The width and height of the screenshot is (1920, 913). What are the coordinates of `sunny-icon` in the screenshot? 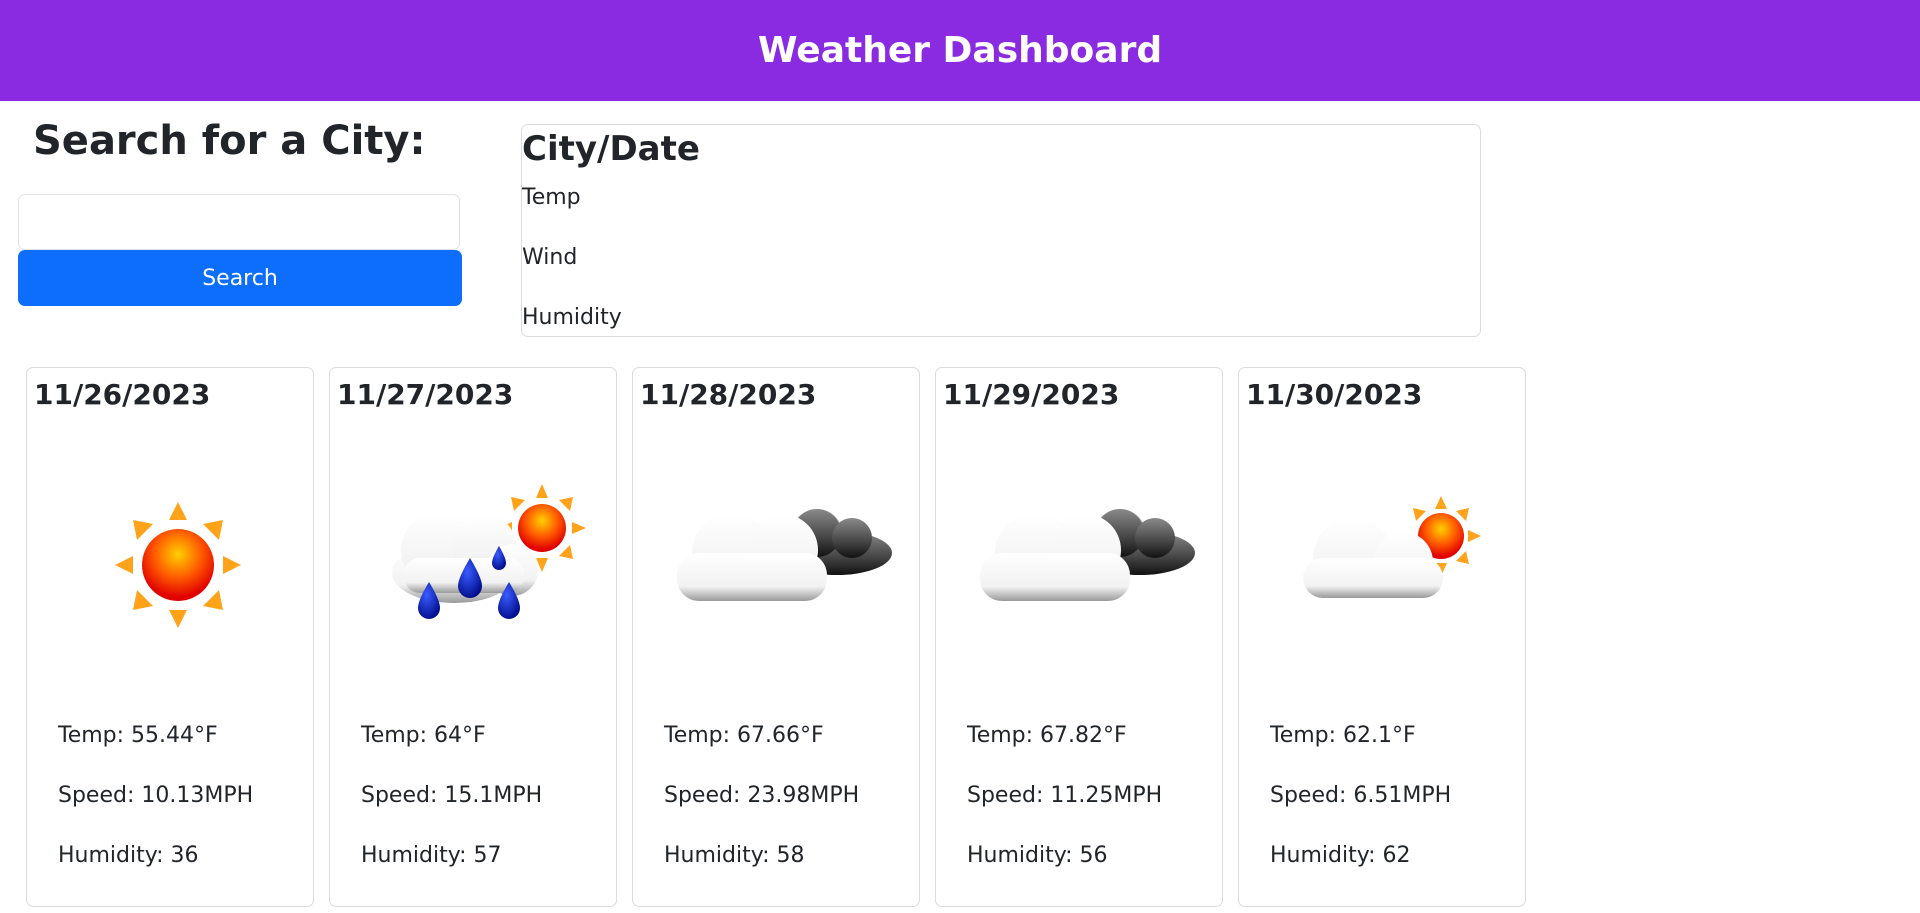 It's located at (178, 565).